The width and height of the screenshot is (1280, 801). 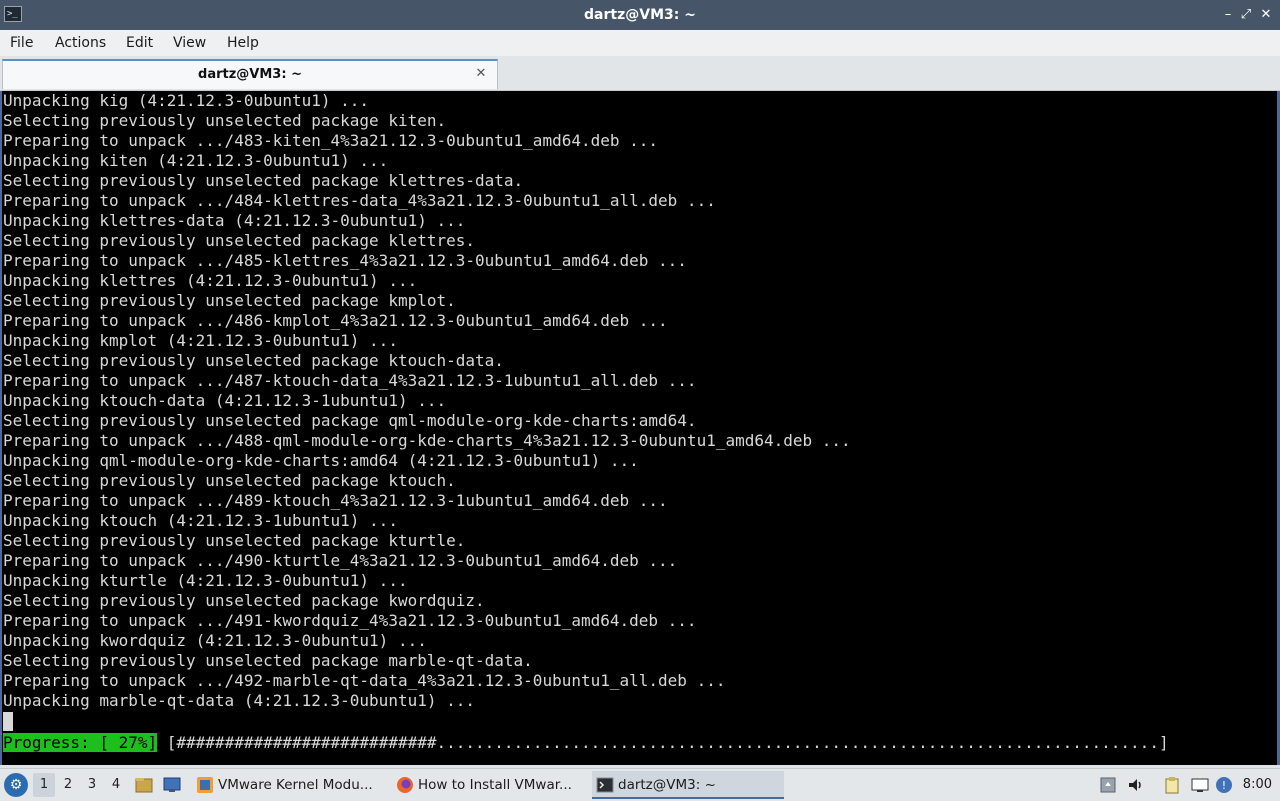 I want to click on task-terminal-label: dartz@VM3: ~, so click(x=667, y=785).